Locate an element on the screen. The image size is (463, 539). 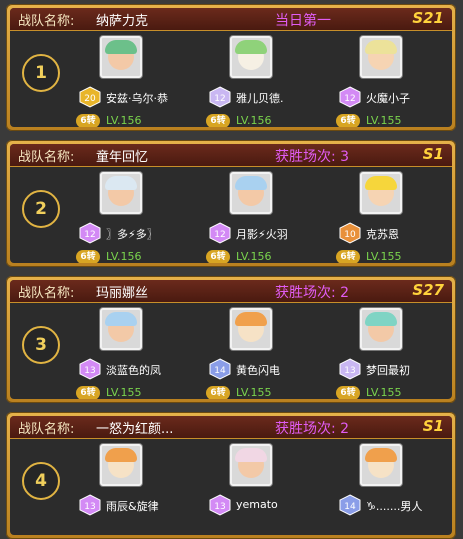
rank-medal-icon: 20 is located at coordinates (90, 97).